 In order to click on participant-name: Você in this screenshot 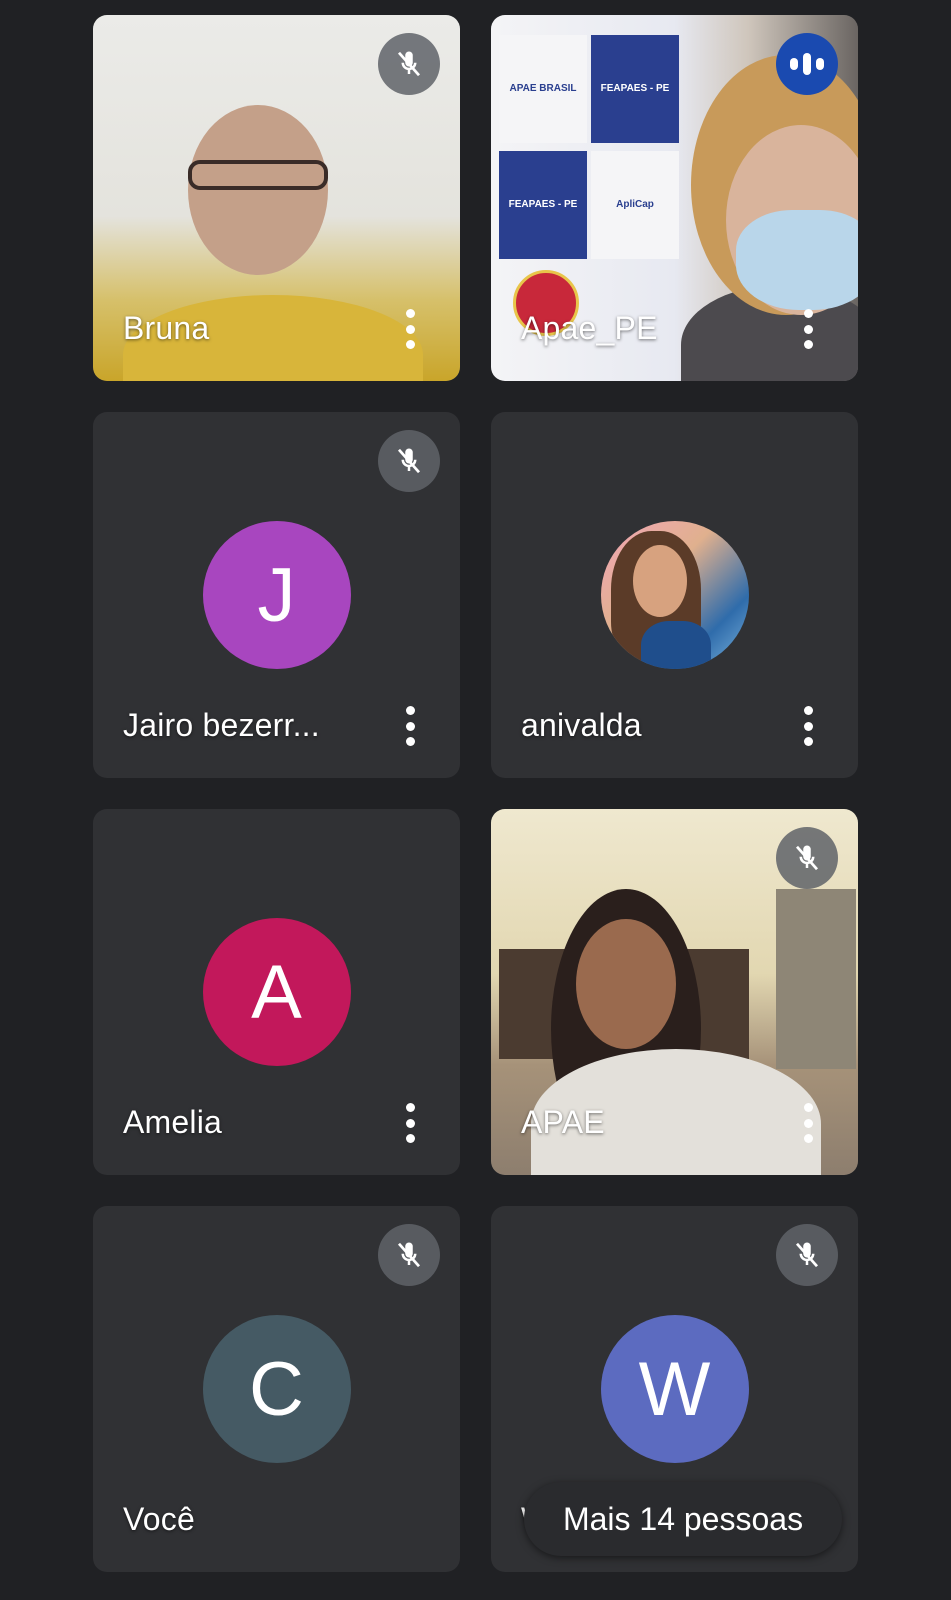, I will do `click(159, 1519)`.